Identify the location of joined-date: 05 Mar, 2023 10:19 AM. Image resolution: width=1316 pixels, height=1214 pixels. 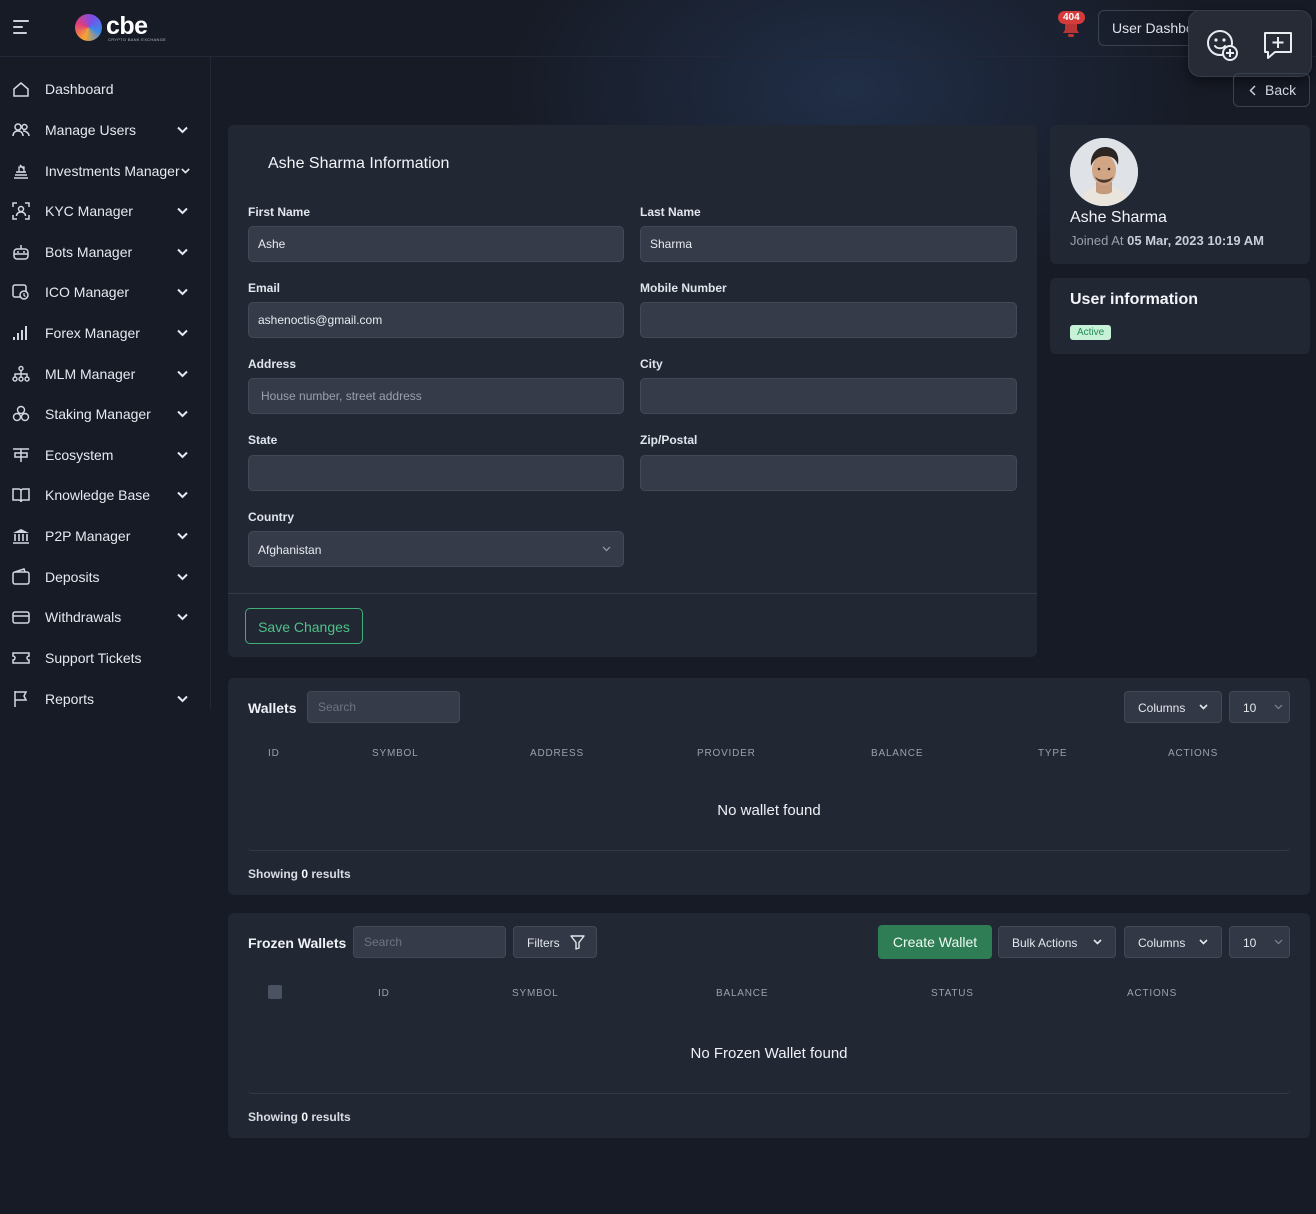
(1195, 240).